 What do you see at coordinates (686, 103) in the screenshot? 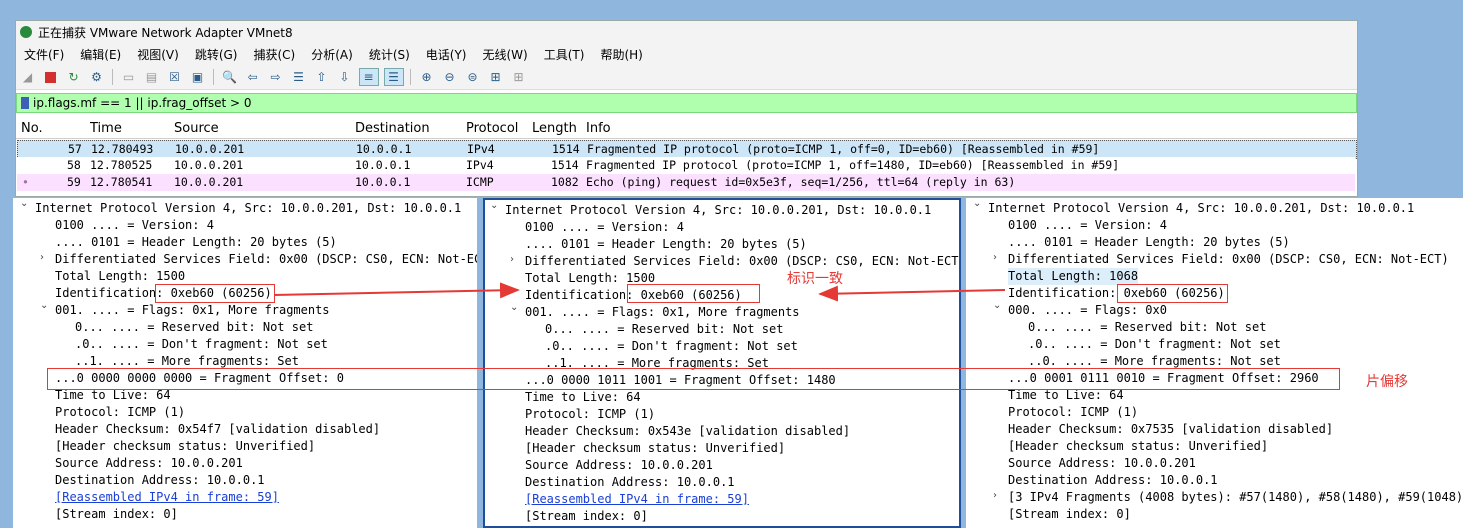
I see `display-filter-bar: ip.flags.mf == 1 || ip.frag_offset > 0` at bounding box center [686, 103].